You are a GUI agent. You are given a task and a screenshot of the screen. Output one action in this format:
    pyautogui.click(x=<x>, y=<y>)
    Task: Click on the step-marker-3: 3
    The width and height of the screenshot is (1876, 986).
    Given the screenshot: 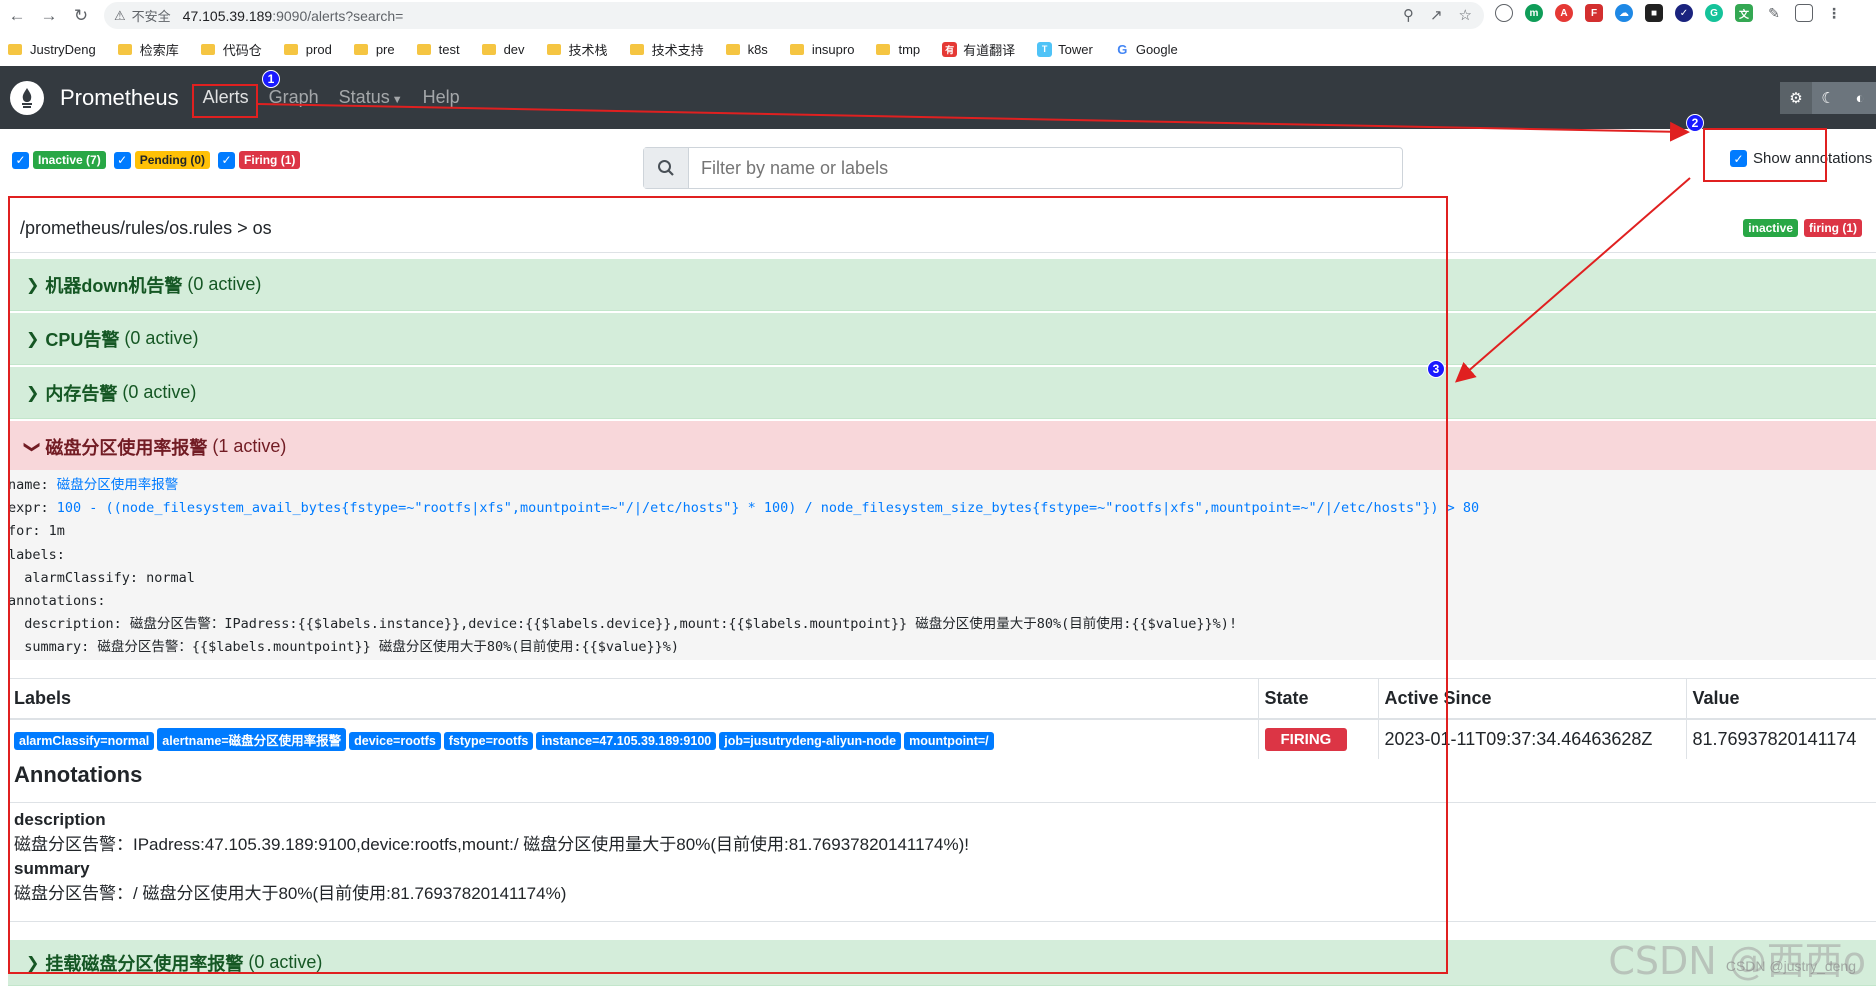 What is the action you would take?
    pyautogui.click(x=1436, y=369)
    